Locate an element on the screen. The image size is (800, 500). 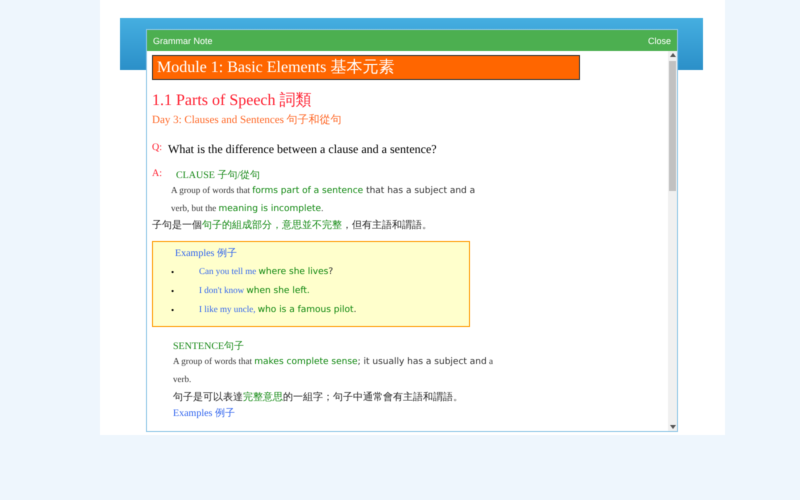
day-title: Day 3: Clauses and Sentences 句子和從句 is located at coordinates (247, 120).